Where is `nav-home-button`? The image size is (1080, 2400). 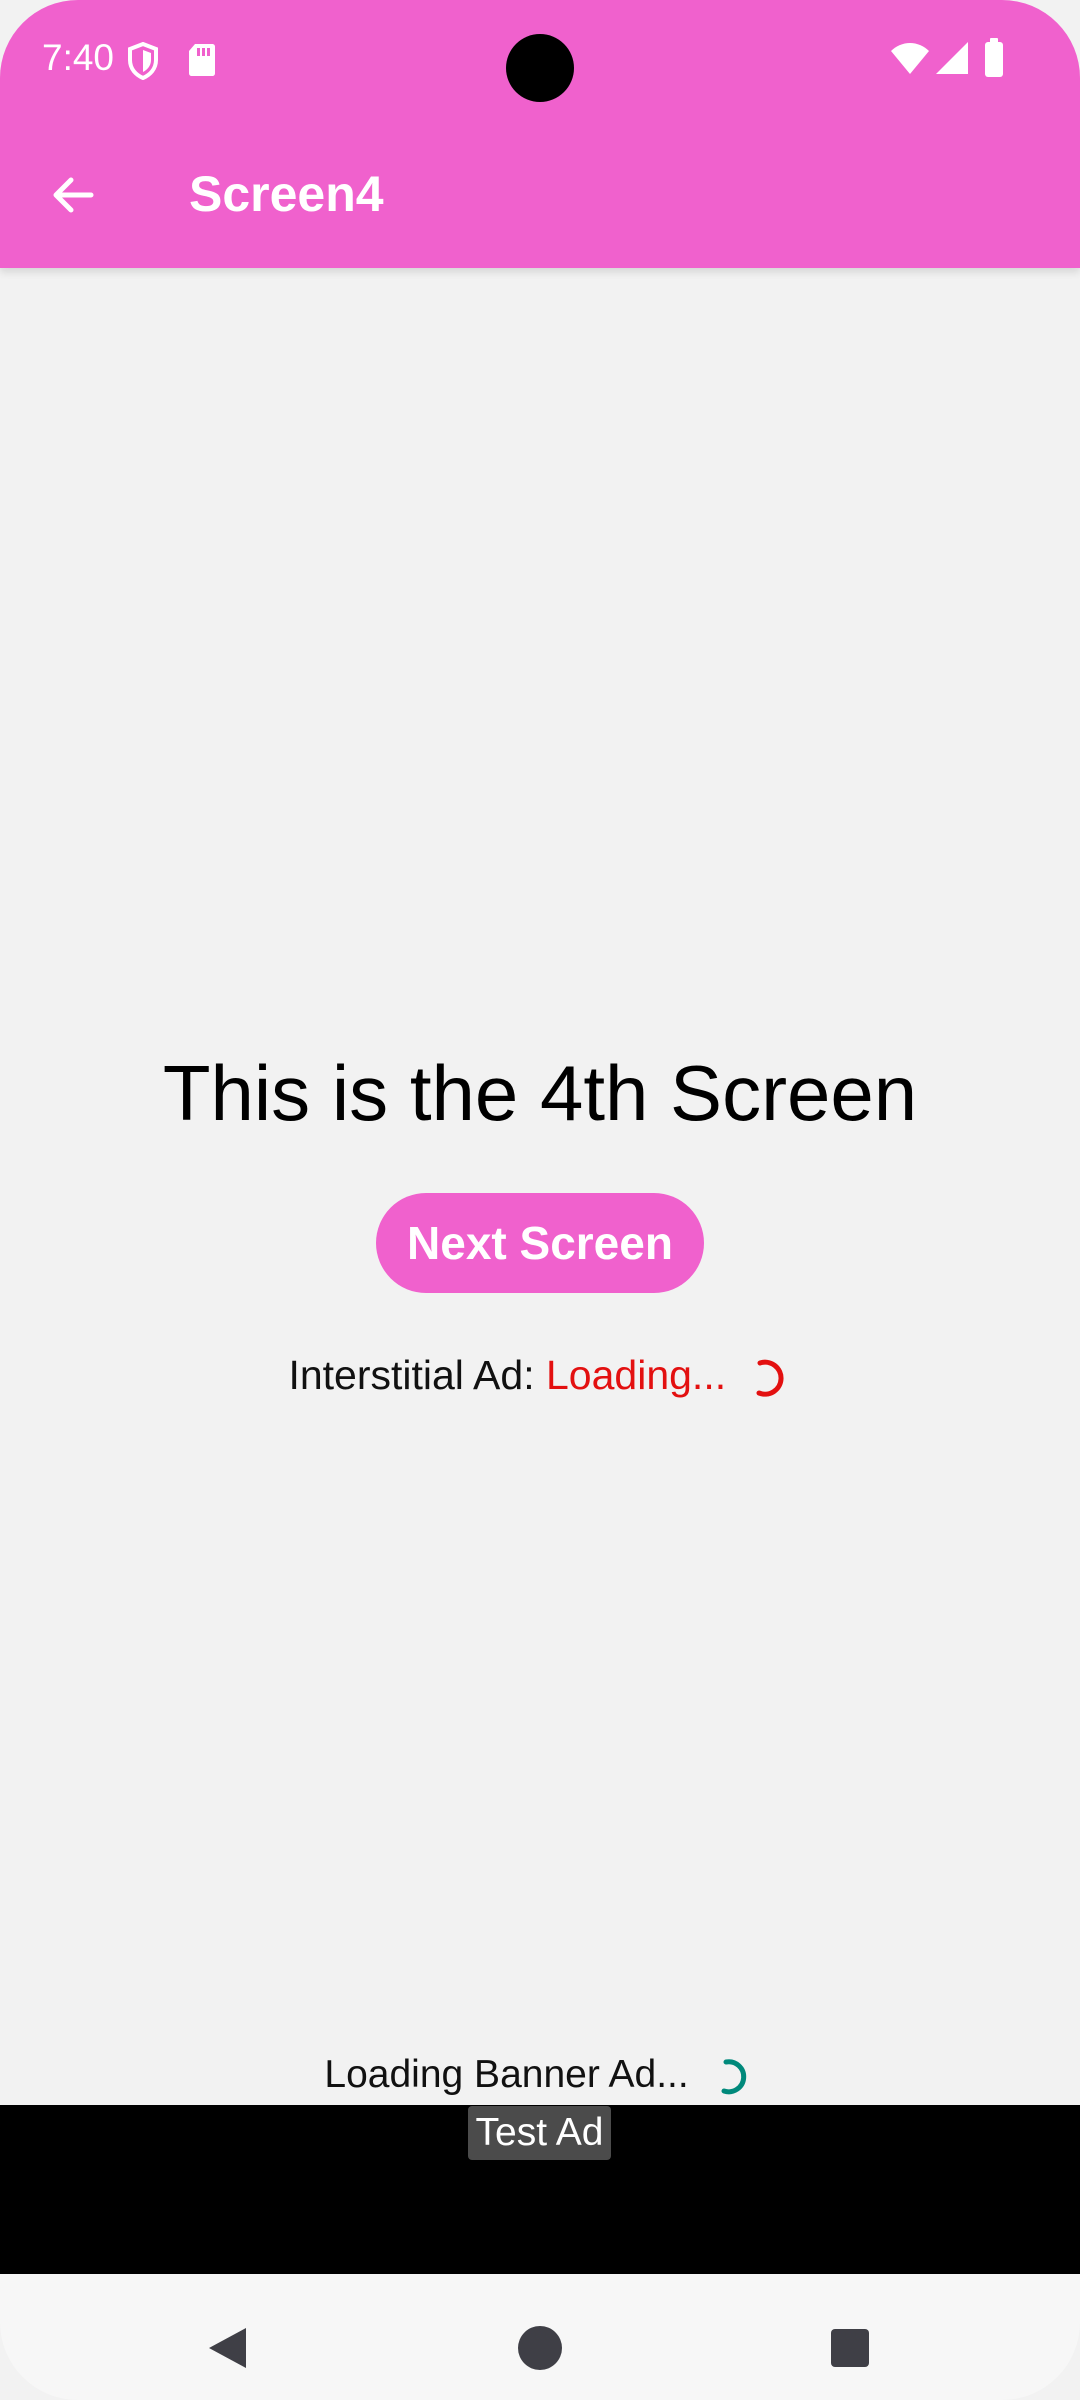
nav-home-button is located at coordinates (540, 2348).